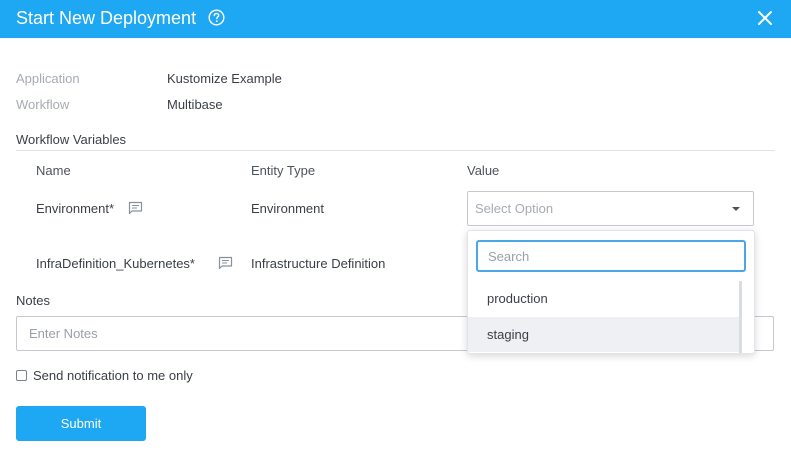 Image resolution: width=791 pixels, height=458 pixels. I want to click on dialog-title: Start New Deployment, so click(106, 18).